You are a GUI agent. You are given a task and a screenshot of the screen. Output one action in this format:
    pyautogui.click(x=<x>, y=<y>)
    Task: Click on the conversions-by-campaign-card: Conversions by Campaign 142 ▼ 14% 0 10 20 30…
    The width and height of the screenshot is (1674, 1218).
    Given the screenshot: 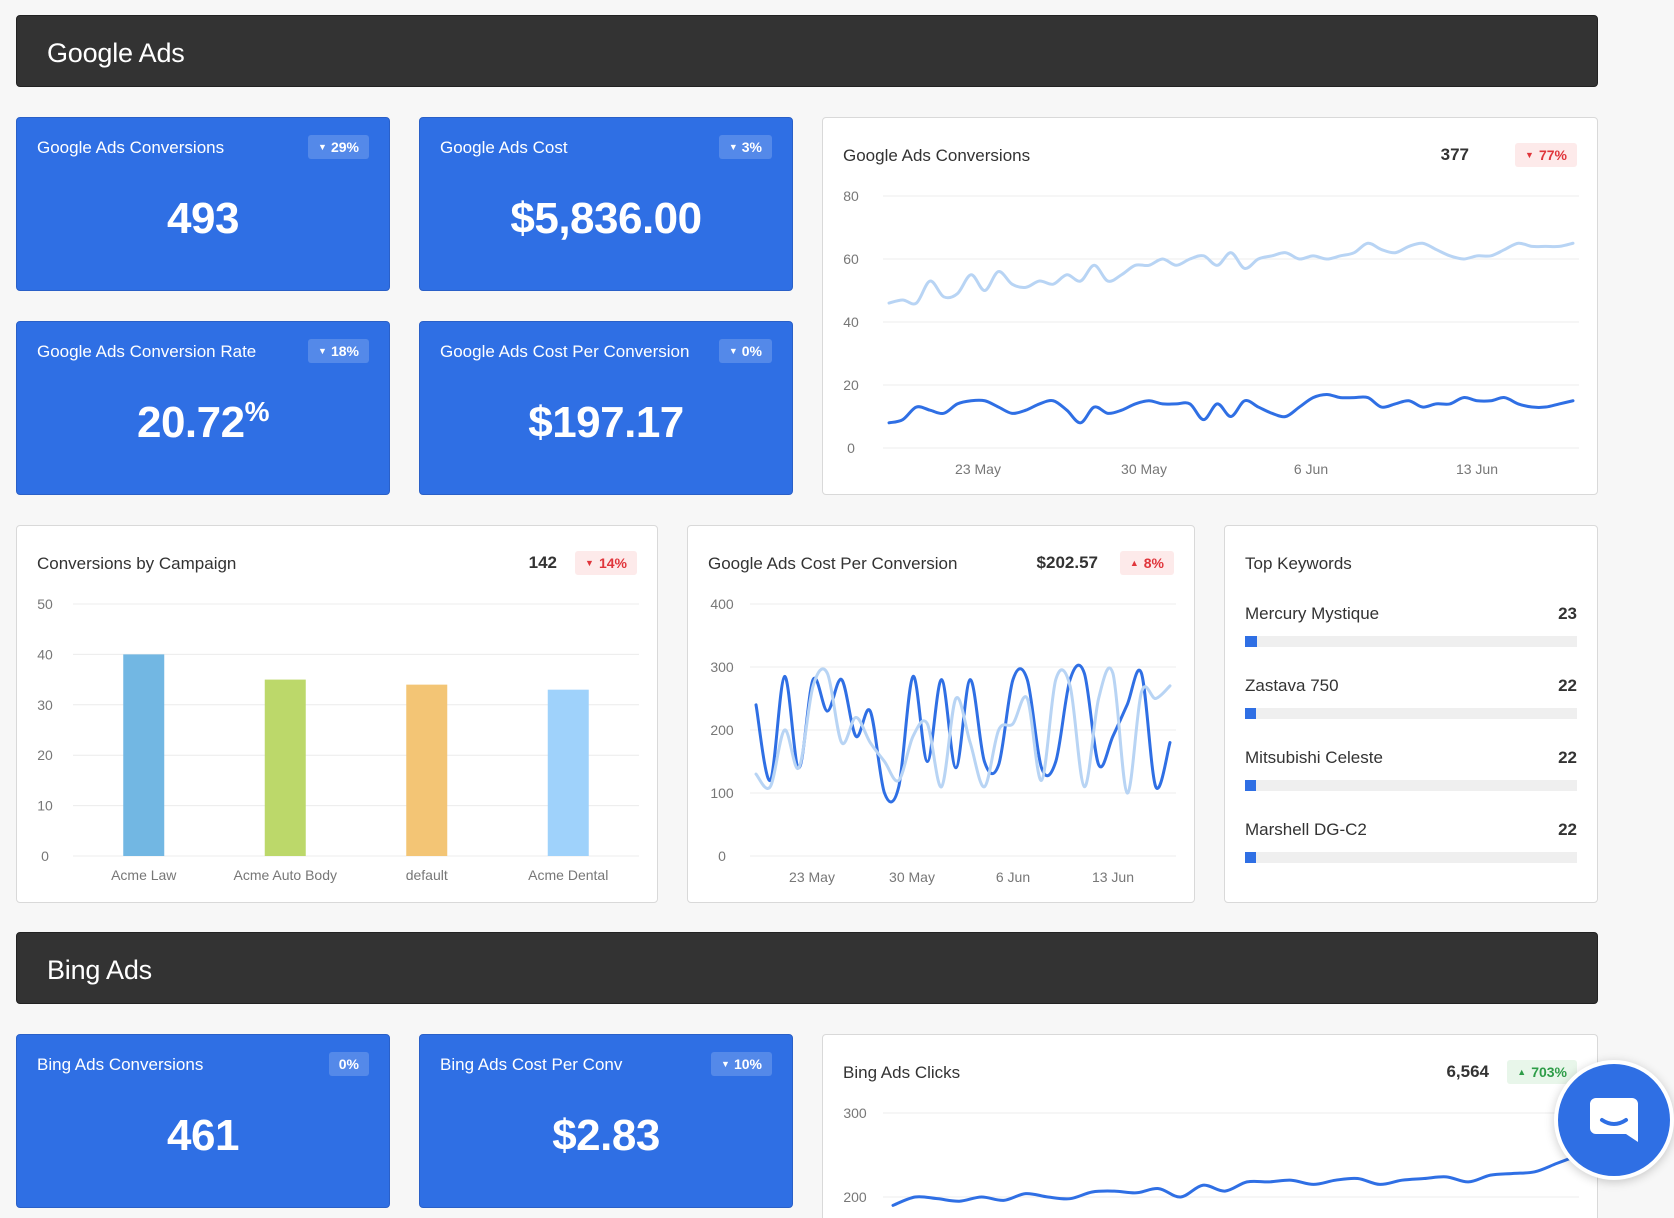 What is the action you would take?
    pyautogui.click(x=337, y=714)
    